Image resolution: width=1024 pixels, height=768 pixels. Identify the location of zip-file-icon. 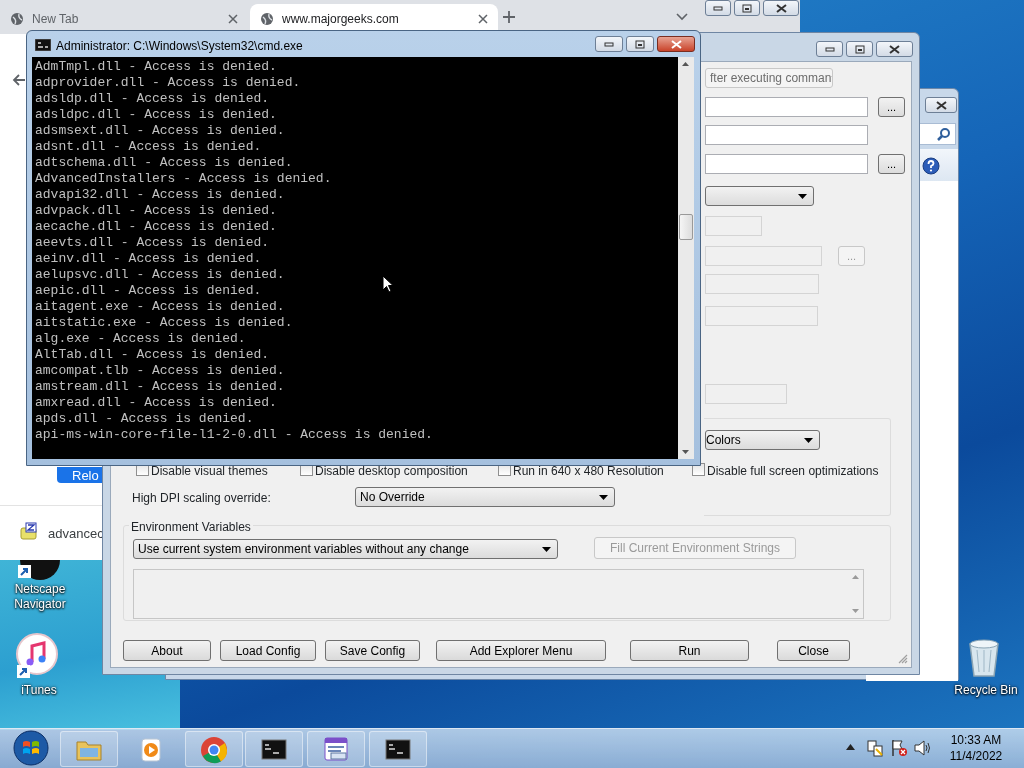
(29, 531).